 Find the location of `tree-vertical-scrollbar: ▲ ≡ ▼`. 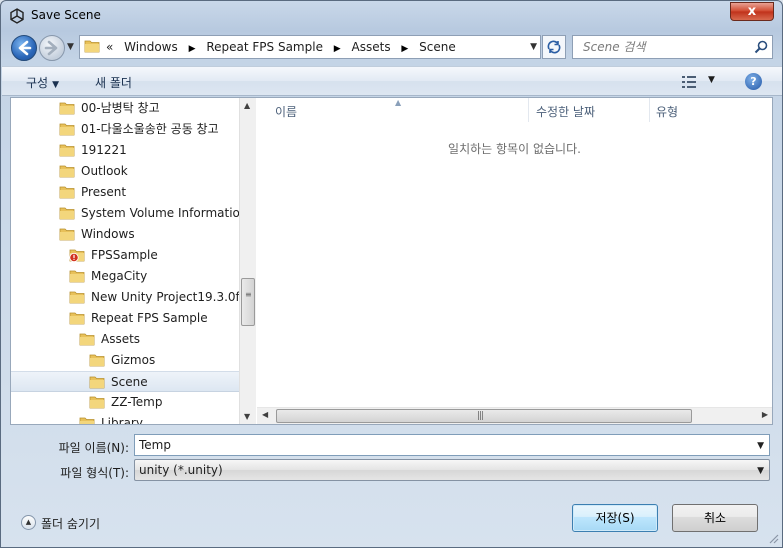

tree-vertical-scrollbar: ▲ ≡ ▼ is located at coordinates (247, 261).